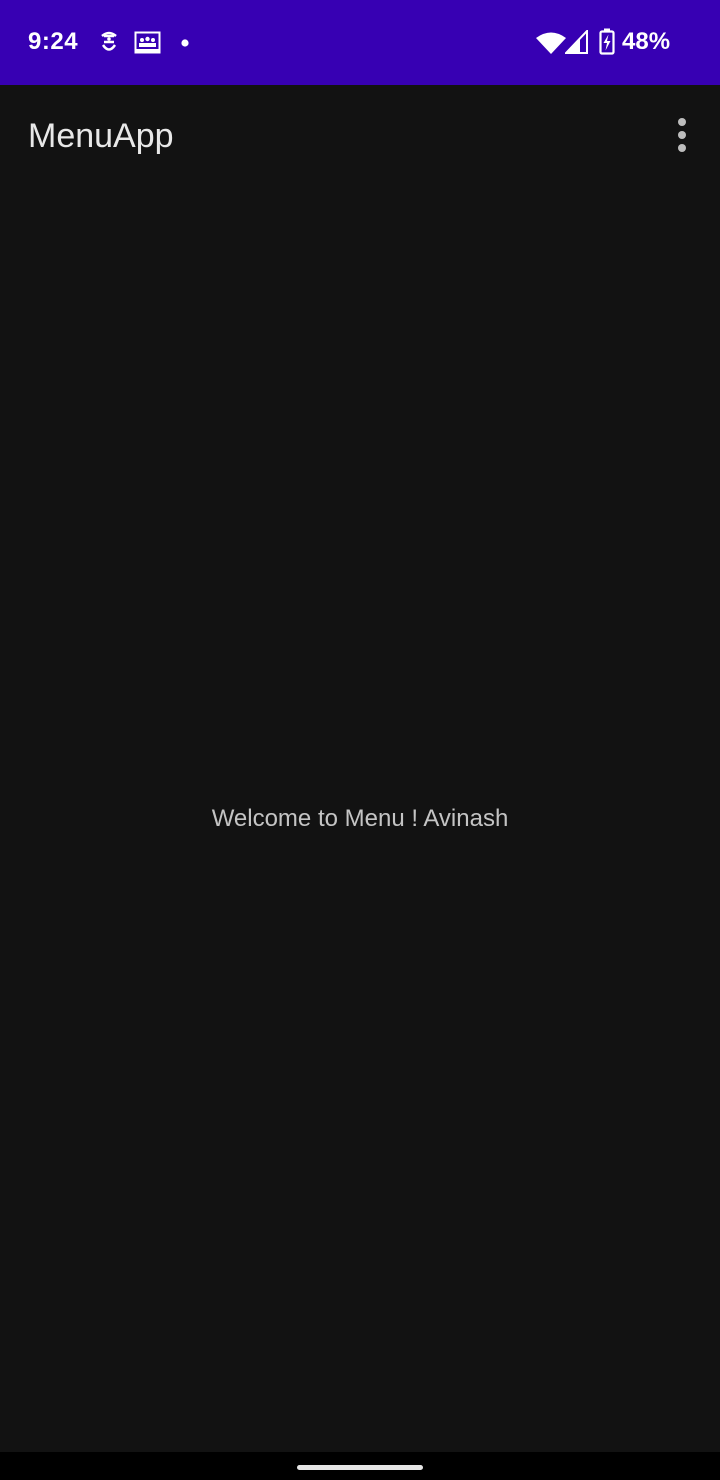  I want to click on status-bar: 9:24 48%, so click(360, 42).